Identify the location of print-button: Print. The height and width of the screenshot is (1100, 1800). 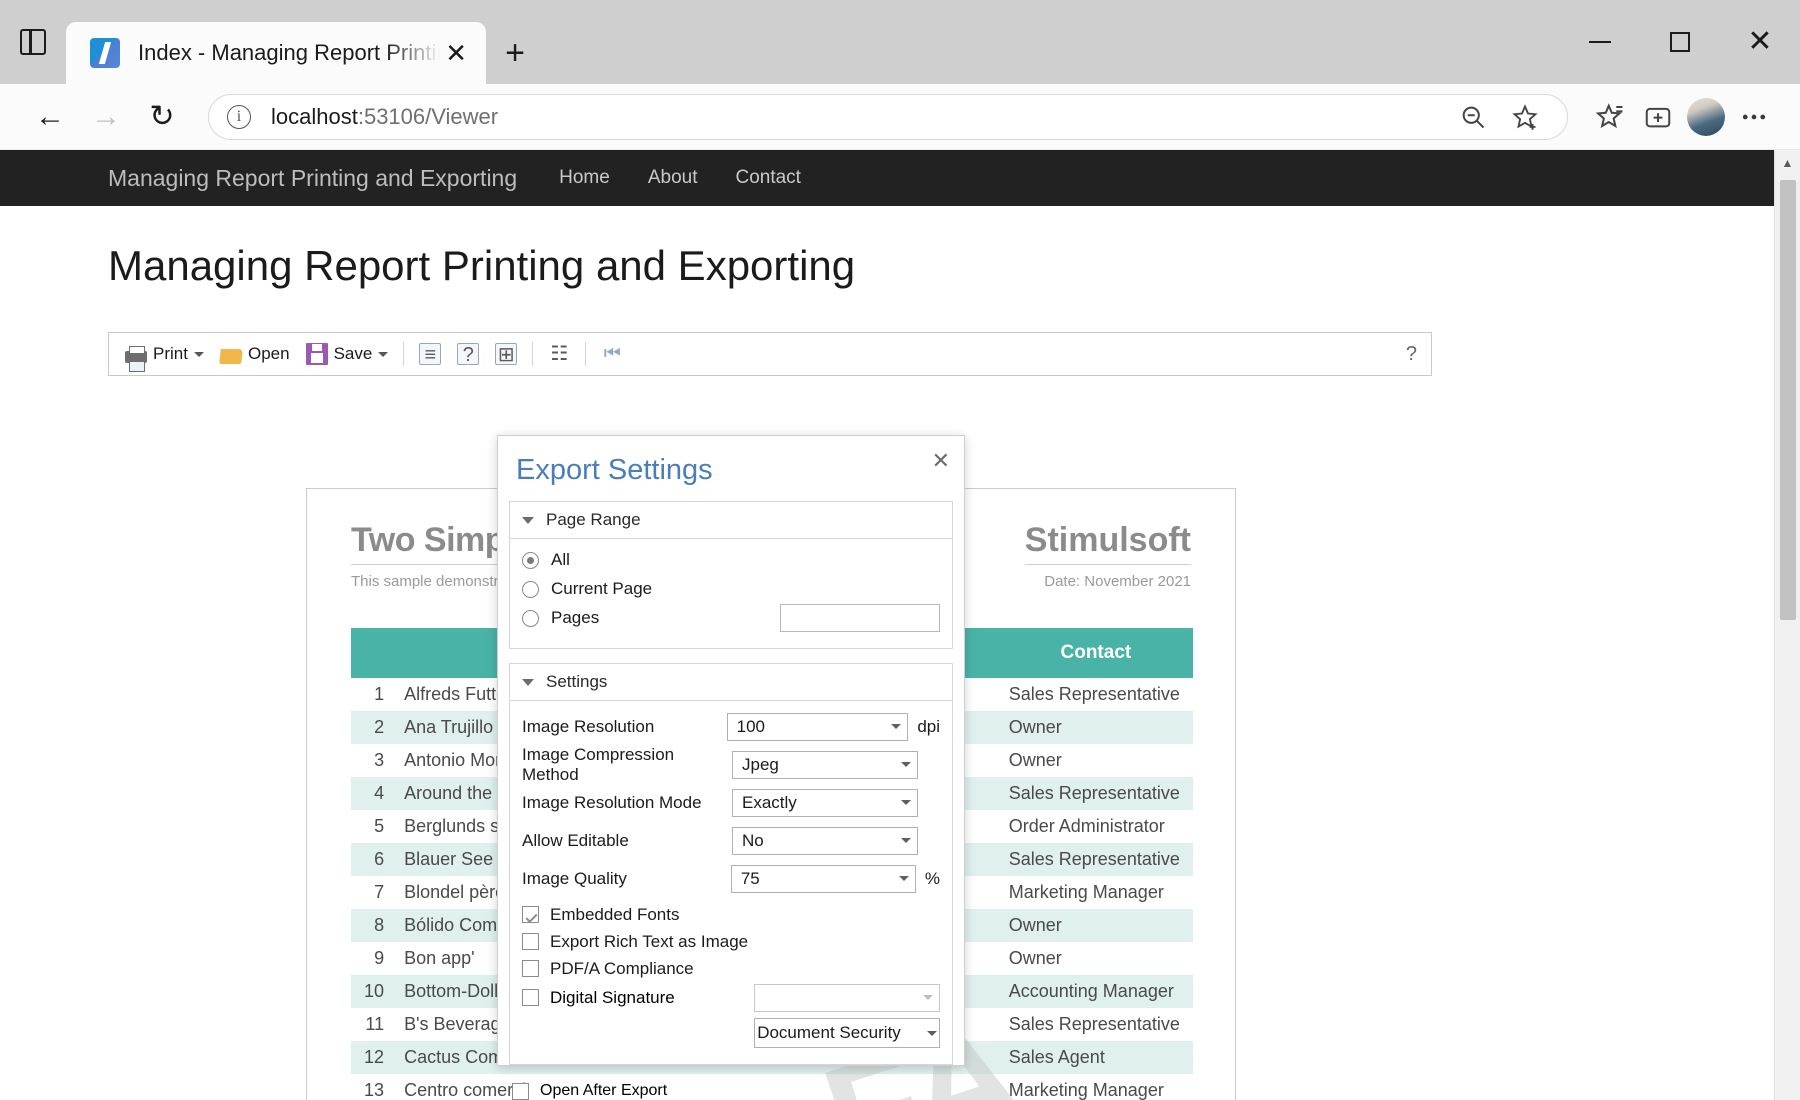
(164, 354).